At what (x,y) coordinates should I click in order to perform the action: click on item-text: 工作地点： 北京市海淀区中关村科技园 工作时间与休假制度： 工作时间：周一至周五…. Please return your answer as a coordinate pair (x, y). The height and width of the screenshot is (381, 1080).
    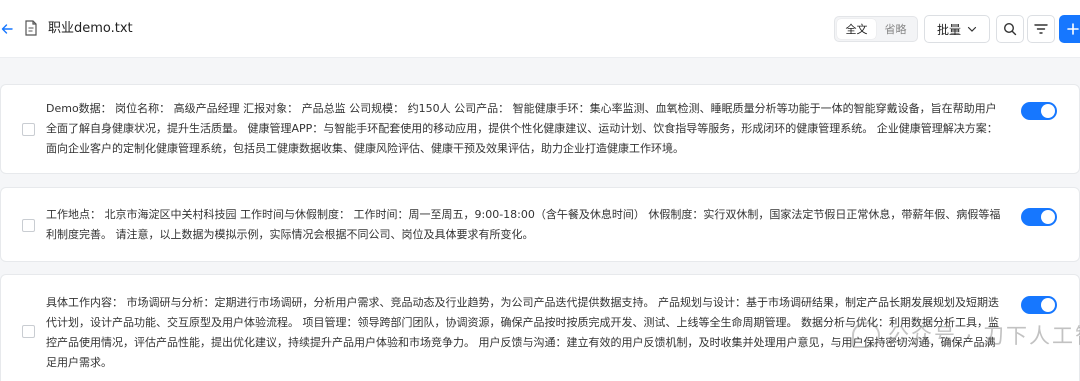
    Looking at the image, I should click on (523, 224).